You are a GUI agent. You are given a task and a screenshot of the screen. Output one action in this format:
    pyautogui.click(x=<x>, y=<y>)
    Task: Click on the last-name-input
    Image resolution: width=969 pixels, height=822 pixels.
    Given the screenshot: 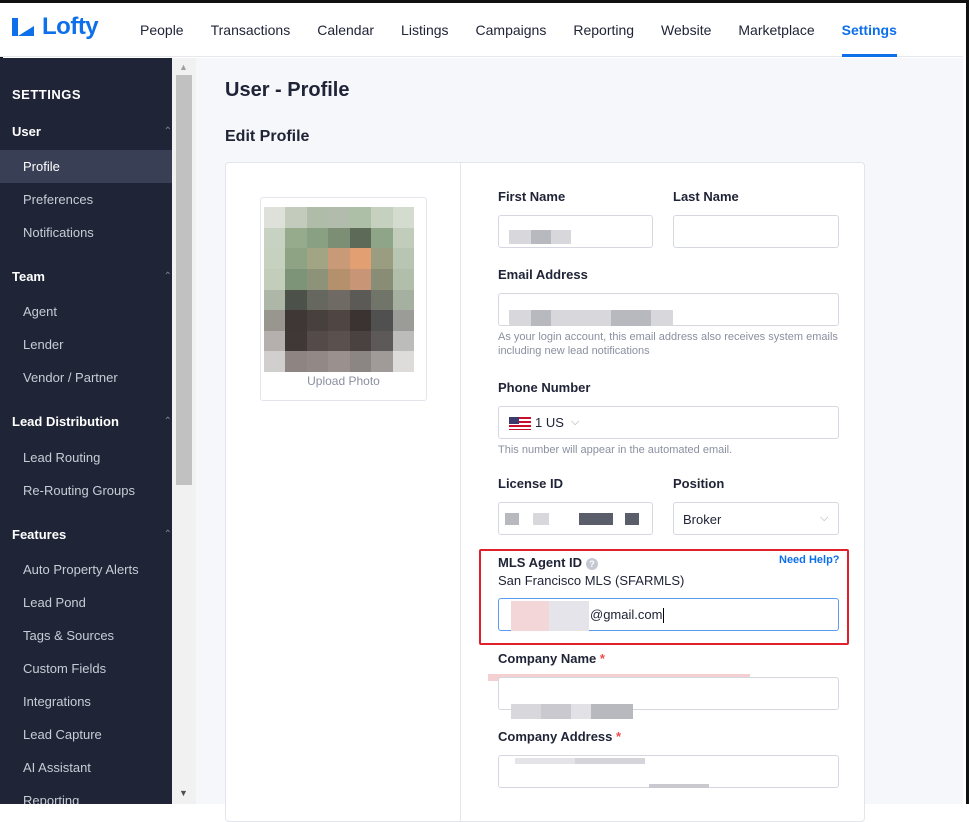 What is the action you would take?
    pyautogui.click(x=756, y=231)
    